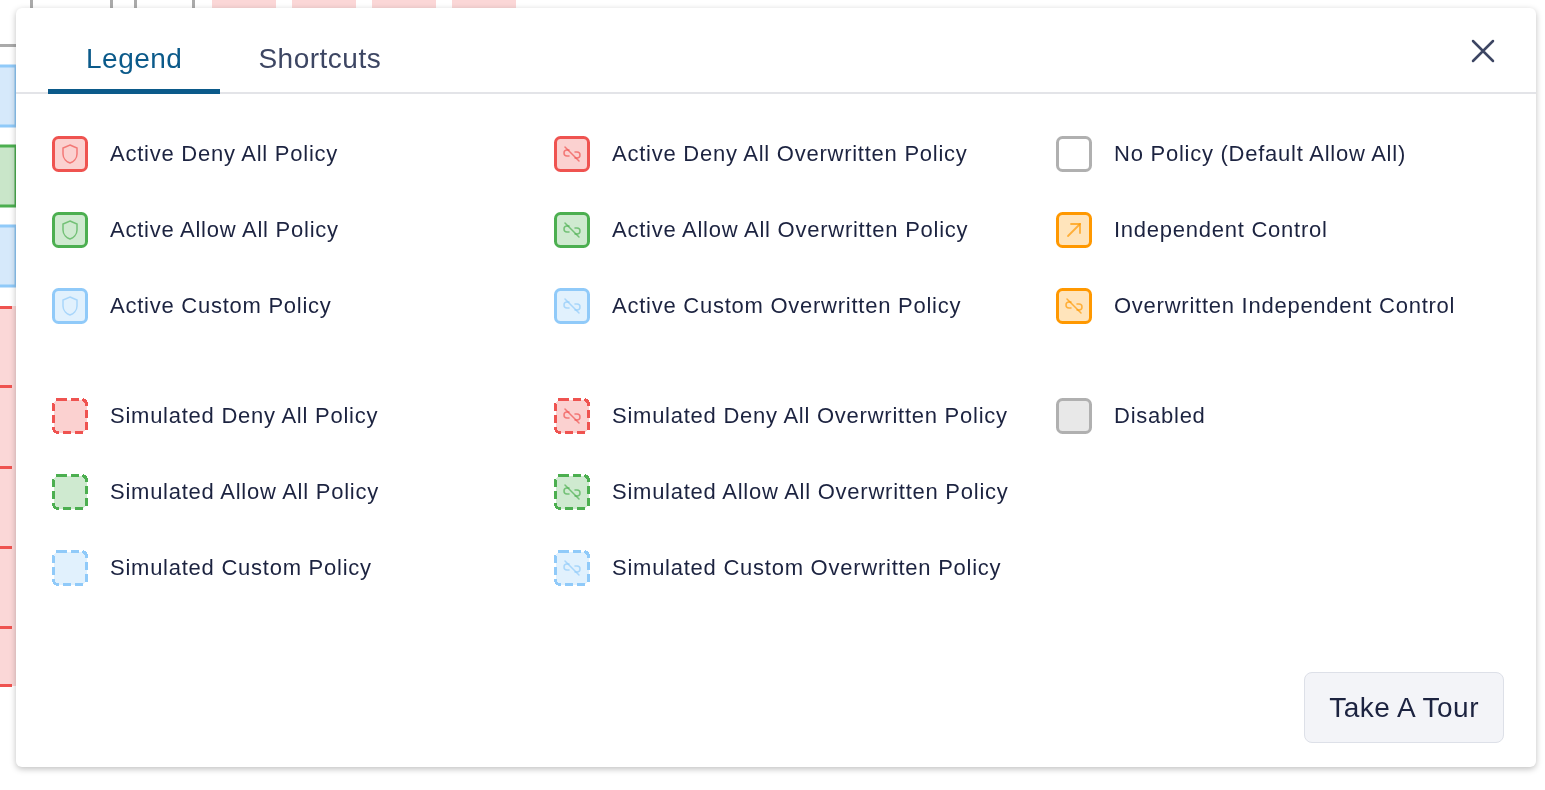 This screenshot has height=790, width=1545. What do you see at coordinates (790, 154) in the screenshot?
I see `legend-label: Active Deny All Overwritten Policy` at bounding box center [790, 154].